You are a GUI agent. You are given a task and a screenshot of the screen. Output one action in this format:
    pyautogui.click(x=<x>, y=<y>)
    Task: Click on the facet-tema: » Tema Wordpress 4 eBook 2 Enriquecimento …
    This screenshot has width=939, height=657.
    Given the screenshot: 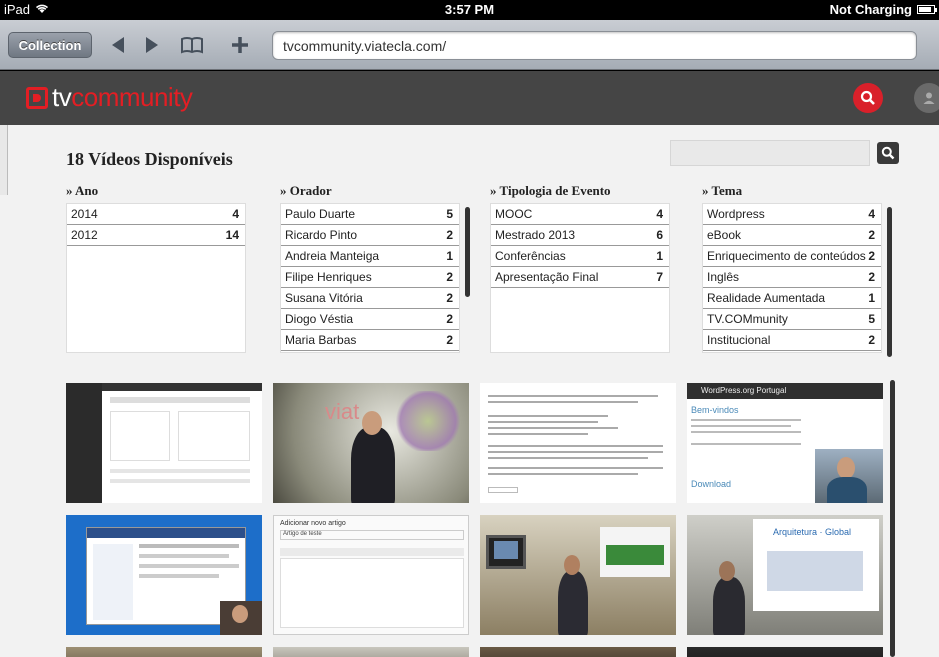 What is the action you would take?
    pyautogui.click(x=792, y=268)
    